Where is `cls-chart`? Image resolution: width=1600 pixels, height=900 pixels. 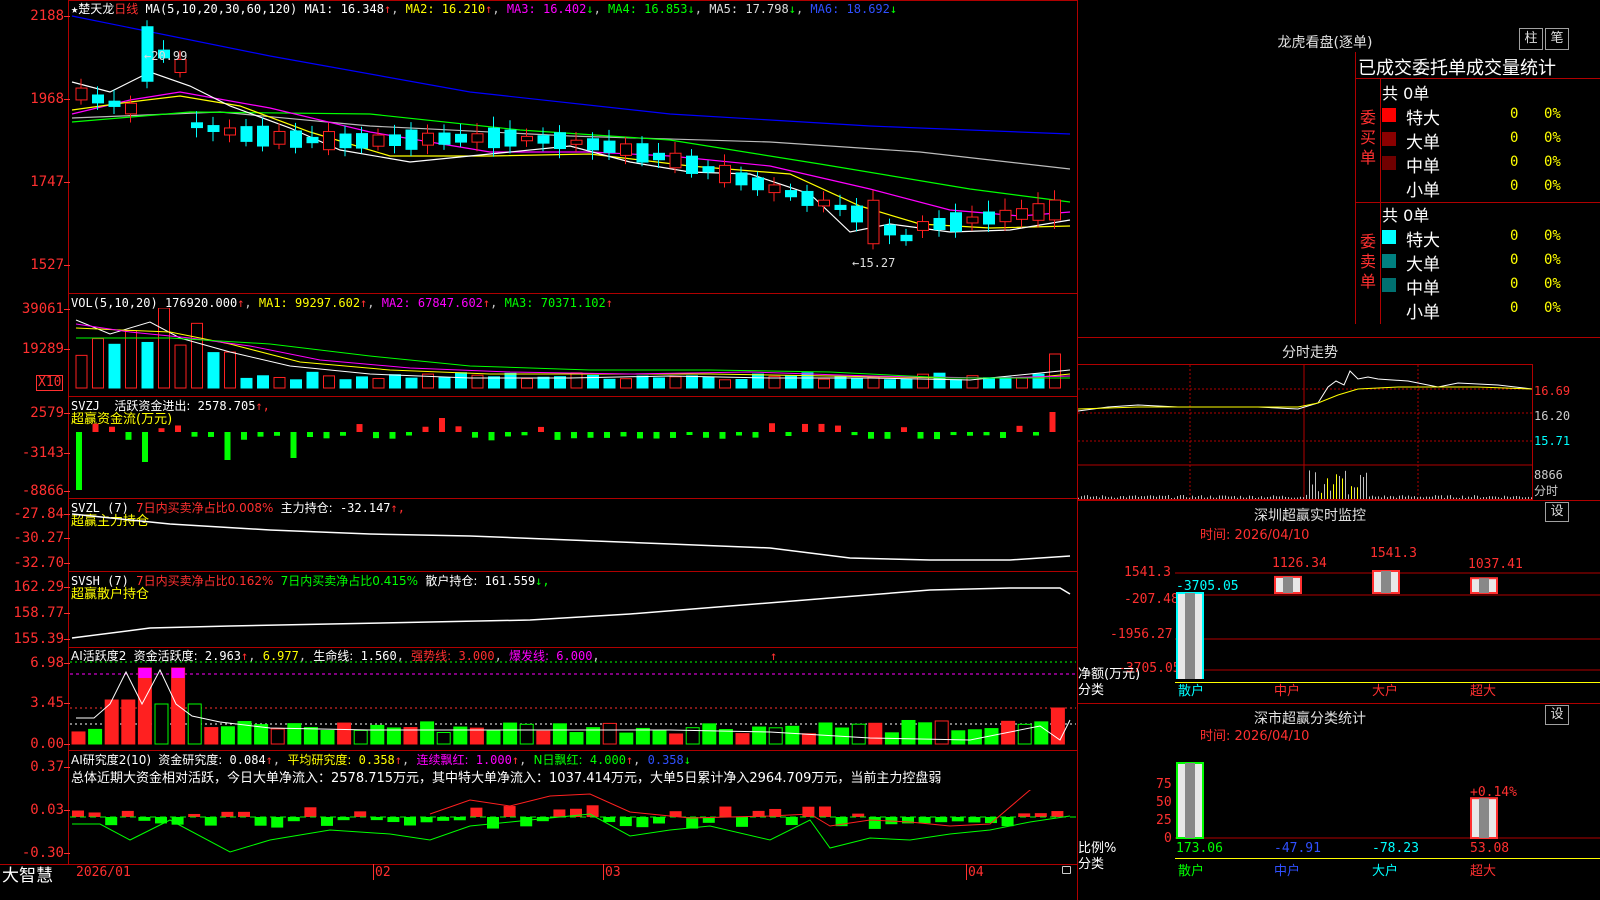
cls-chart is located at coordinates (1387, 798).